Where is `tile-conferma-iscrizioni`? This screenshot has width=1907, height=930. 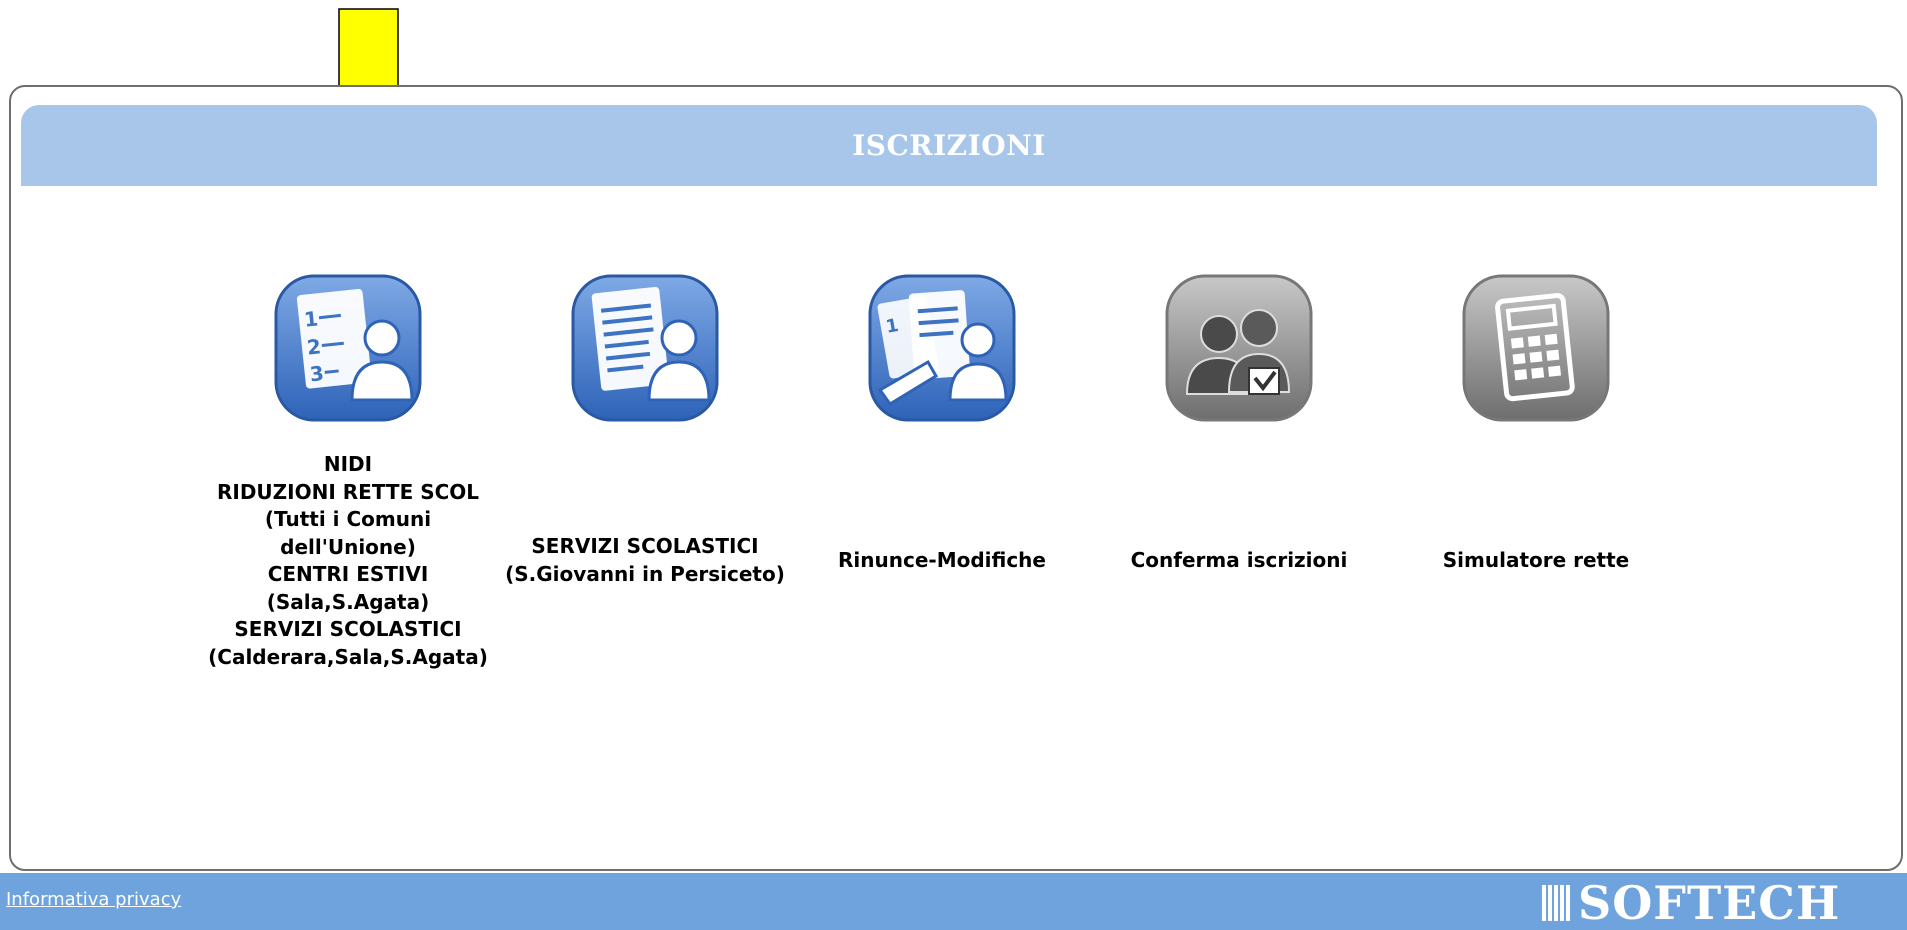 tile-conferma-iscrizioni is located at coordinates (1239, 348).